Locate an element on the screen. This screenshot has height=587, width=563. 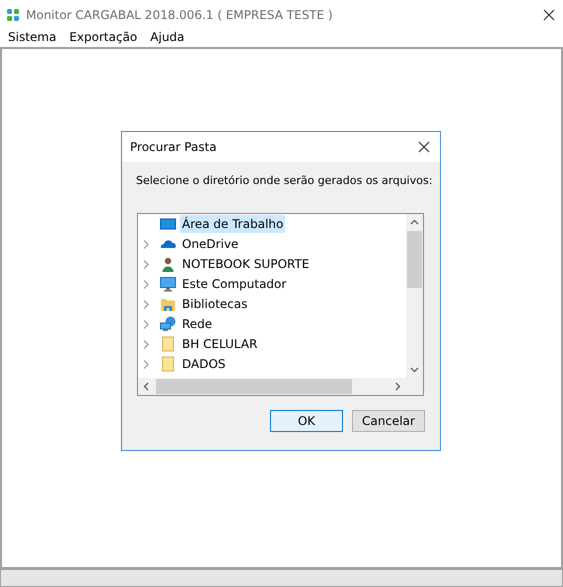
tree-item: OneDrive is located at coordinates (210, 244).